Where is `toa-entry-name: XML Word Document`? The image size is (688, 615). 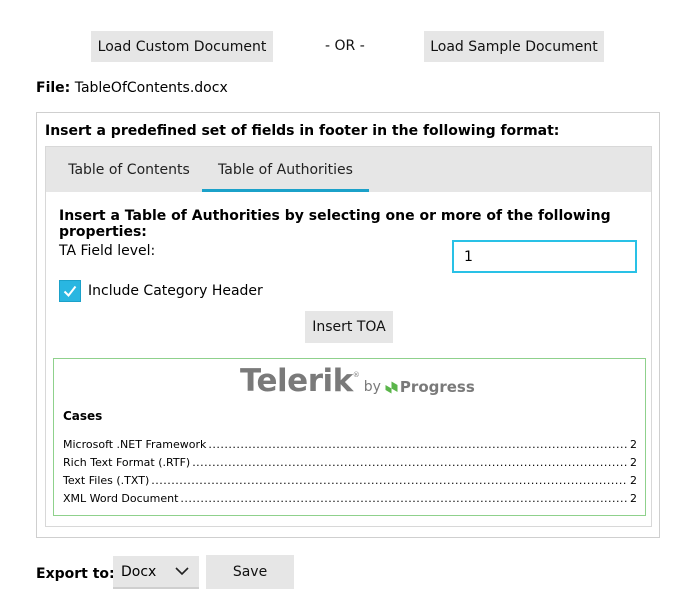
toa-entry-name: XML Word Document is located at coordinates (121, 498).